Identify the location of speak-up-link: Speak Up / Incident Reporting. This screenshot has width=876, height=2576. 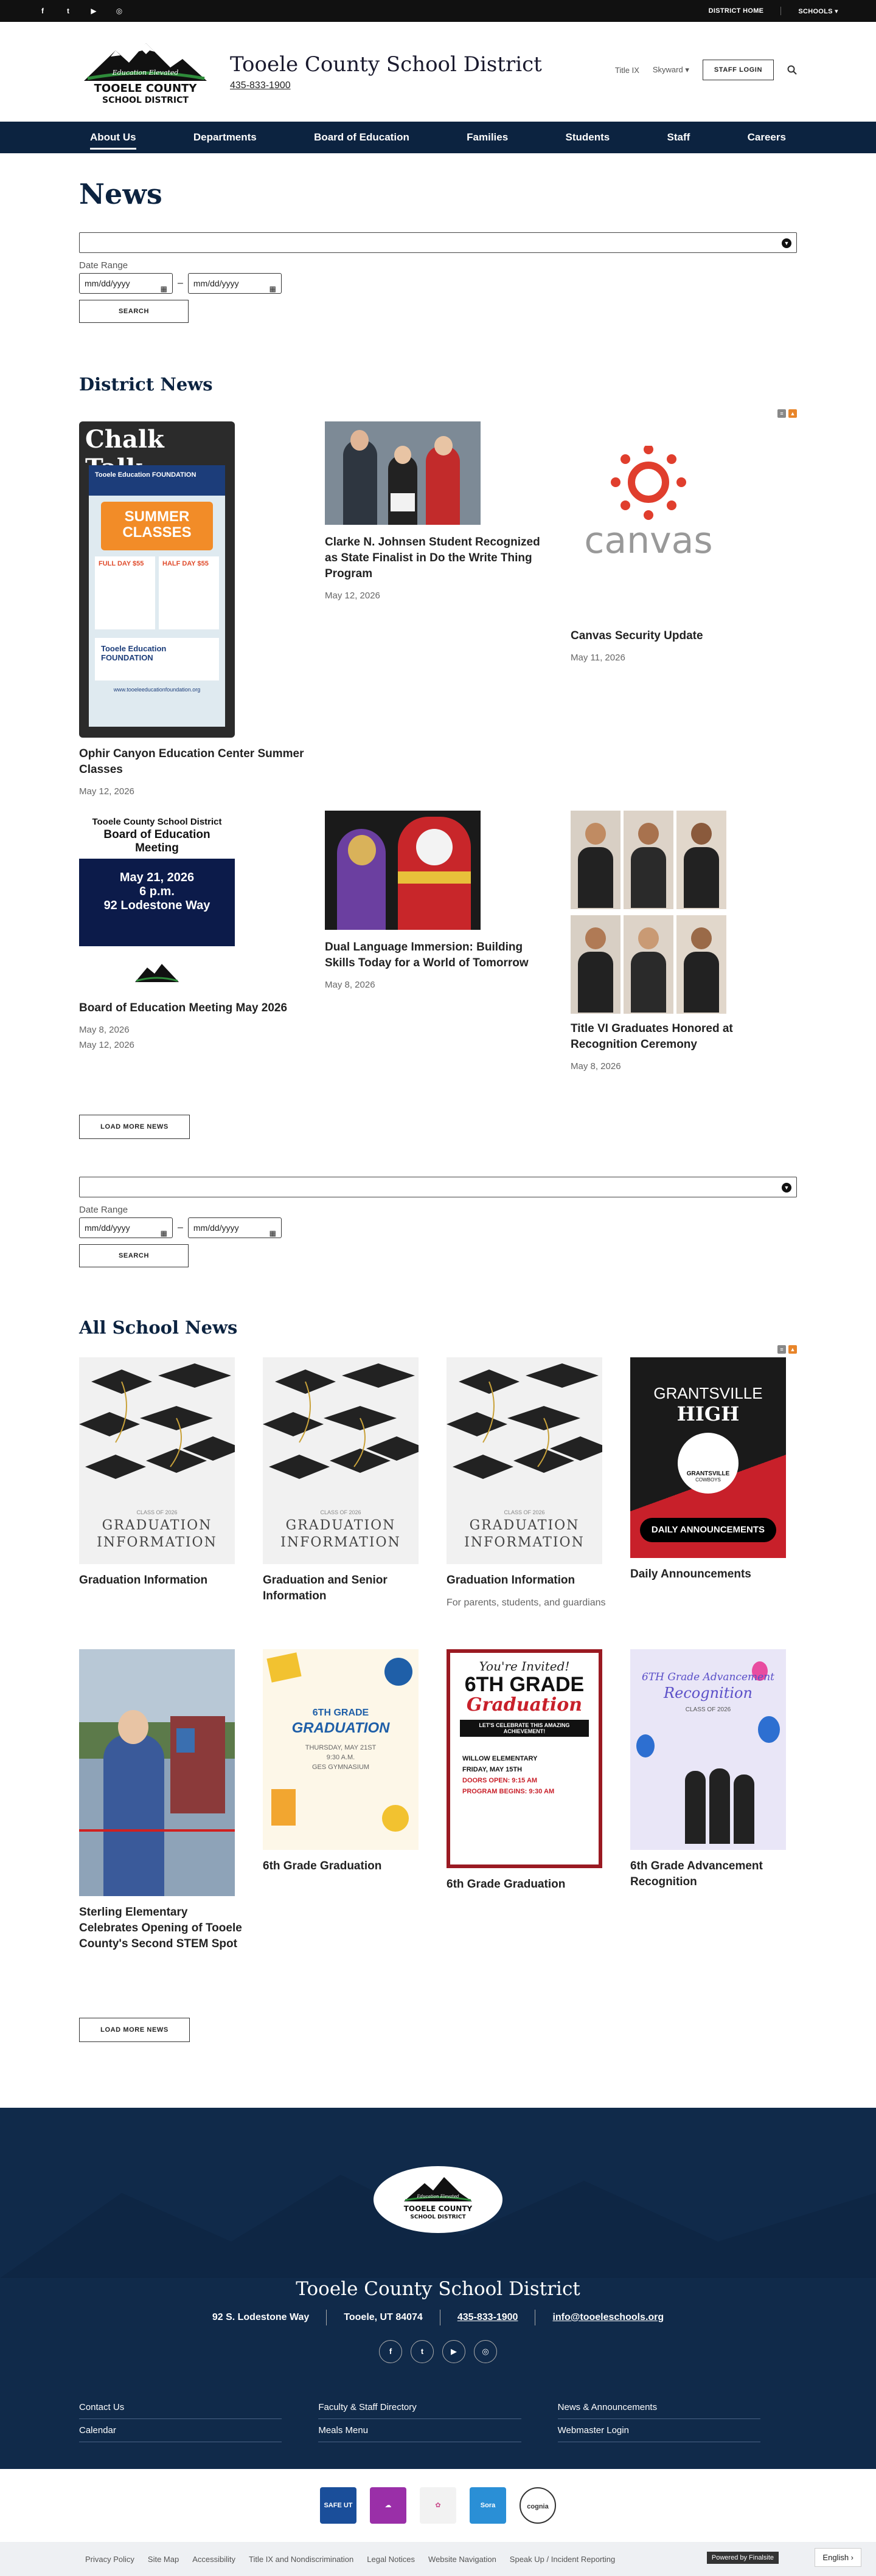
(562, 2559).